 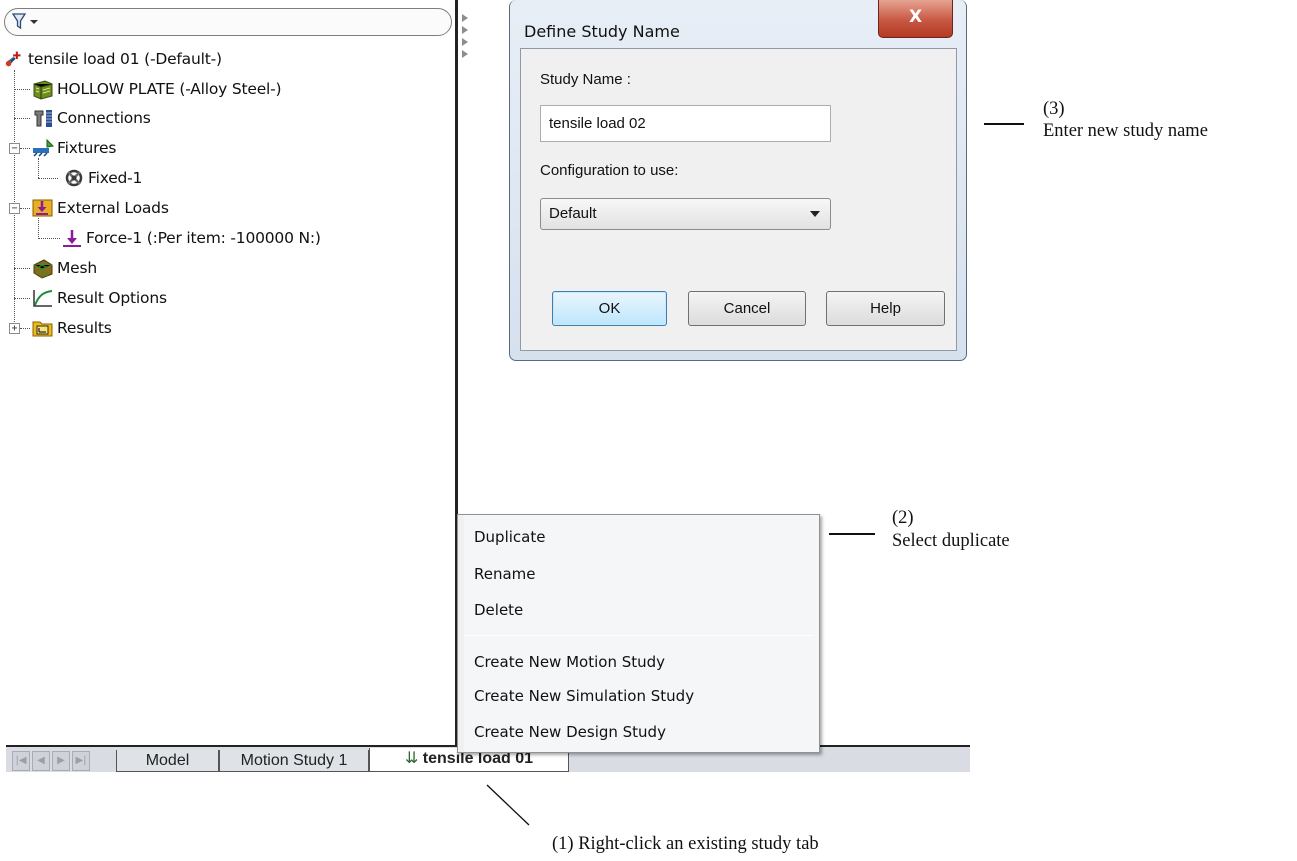 I want to click on results-folder-icon, so click(x=42, y=329).